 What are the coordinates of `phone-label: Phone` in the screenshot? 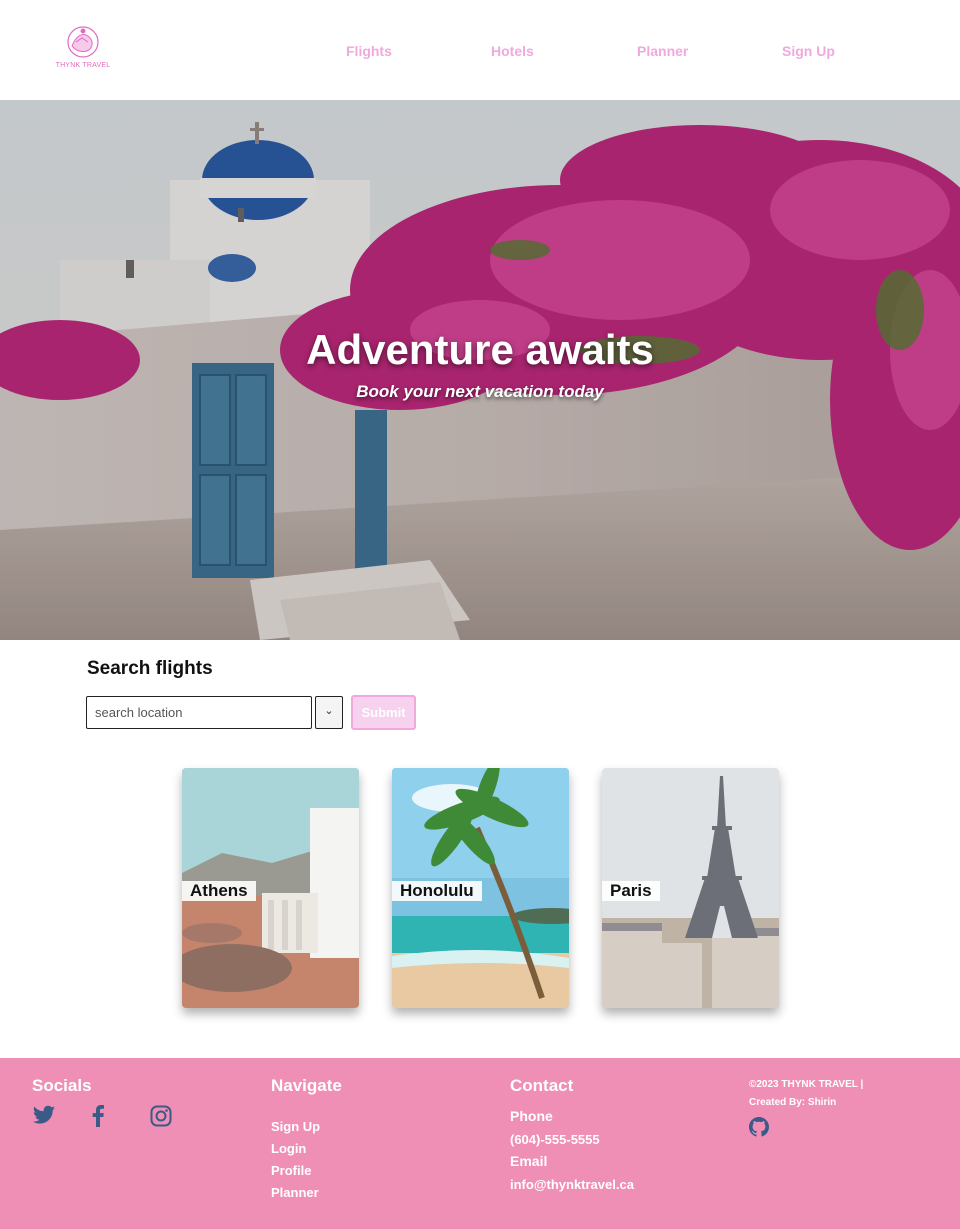 It's located at (531, 1116).